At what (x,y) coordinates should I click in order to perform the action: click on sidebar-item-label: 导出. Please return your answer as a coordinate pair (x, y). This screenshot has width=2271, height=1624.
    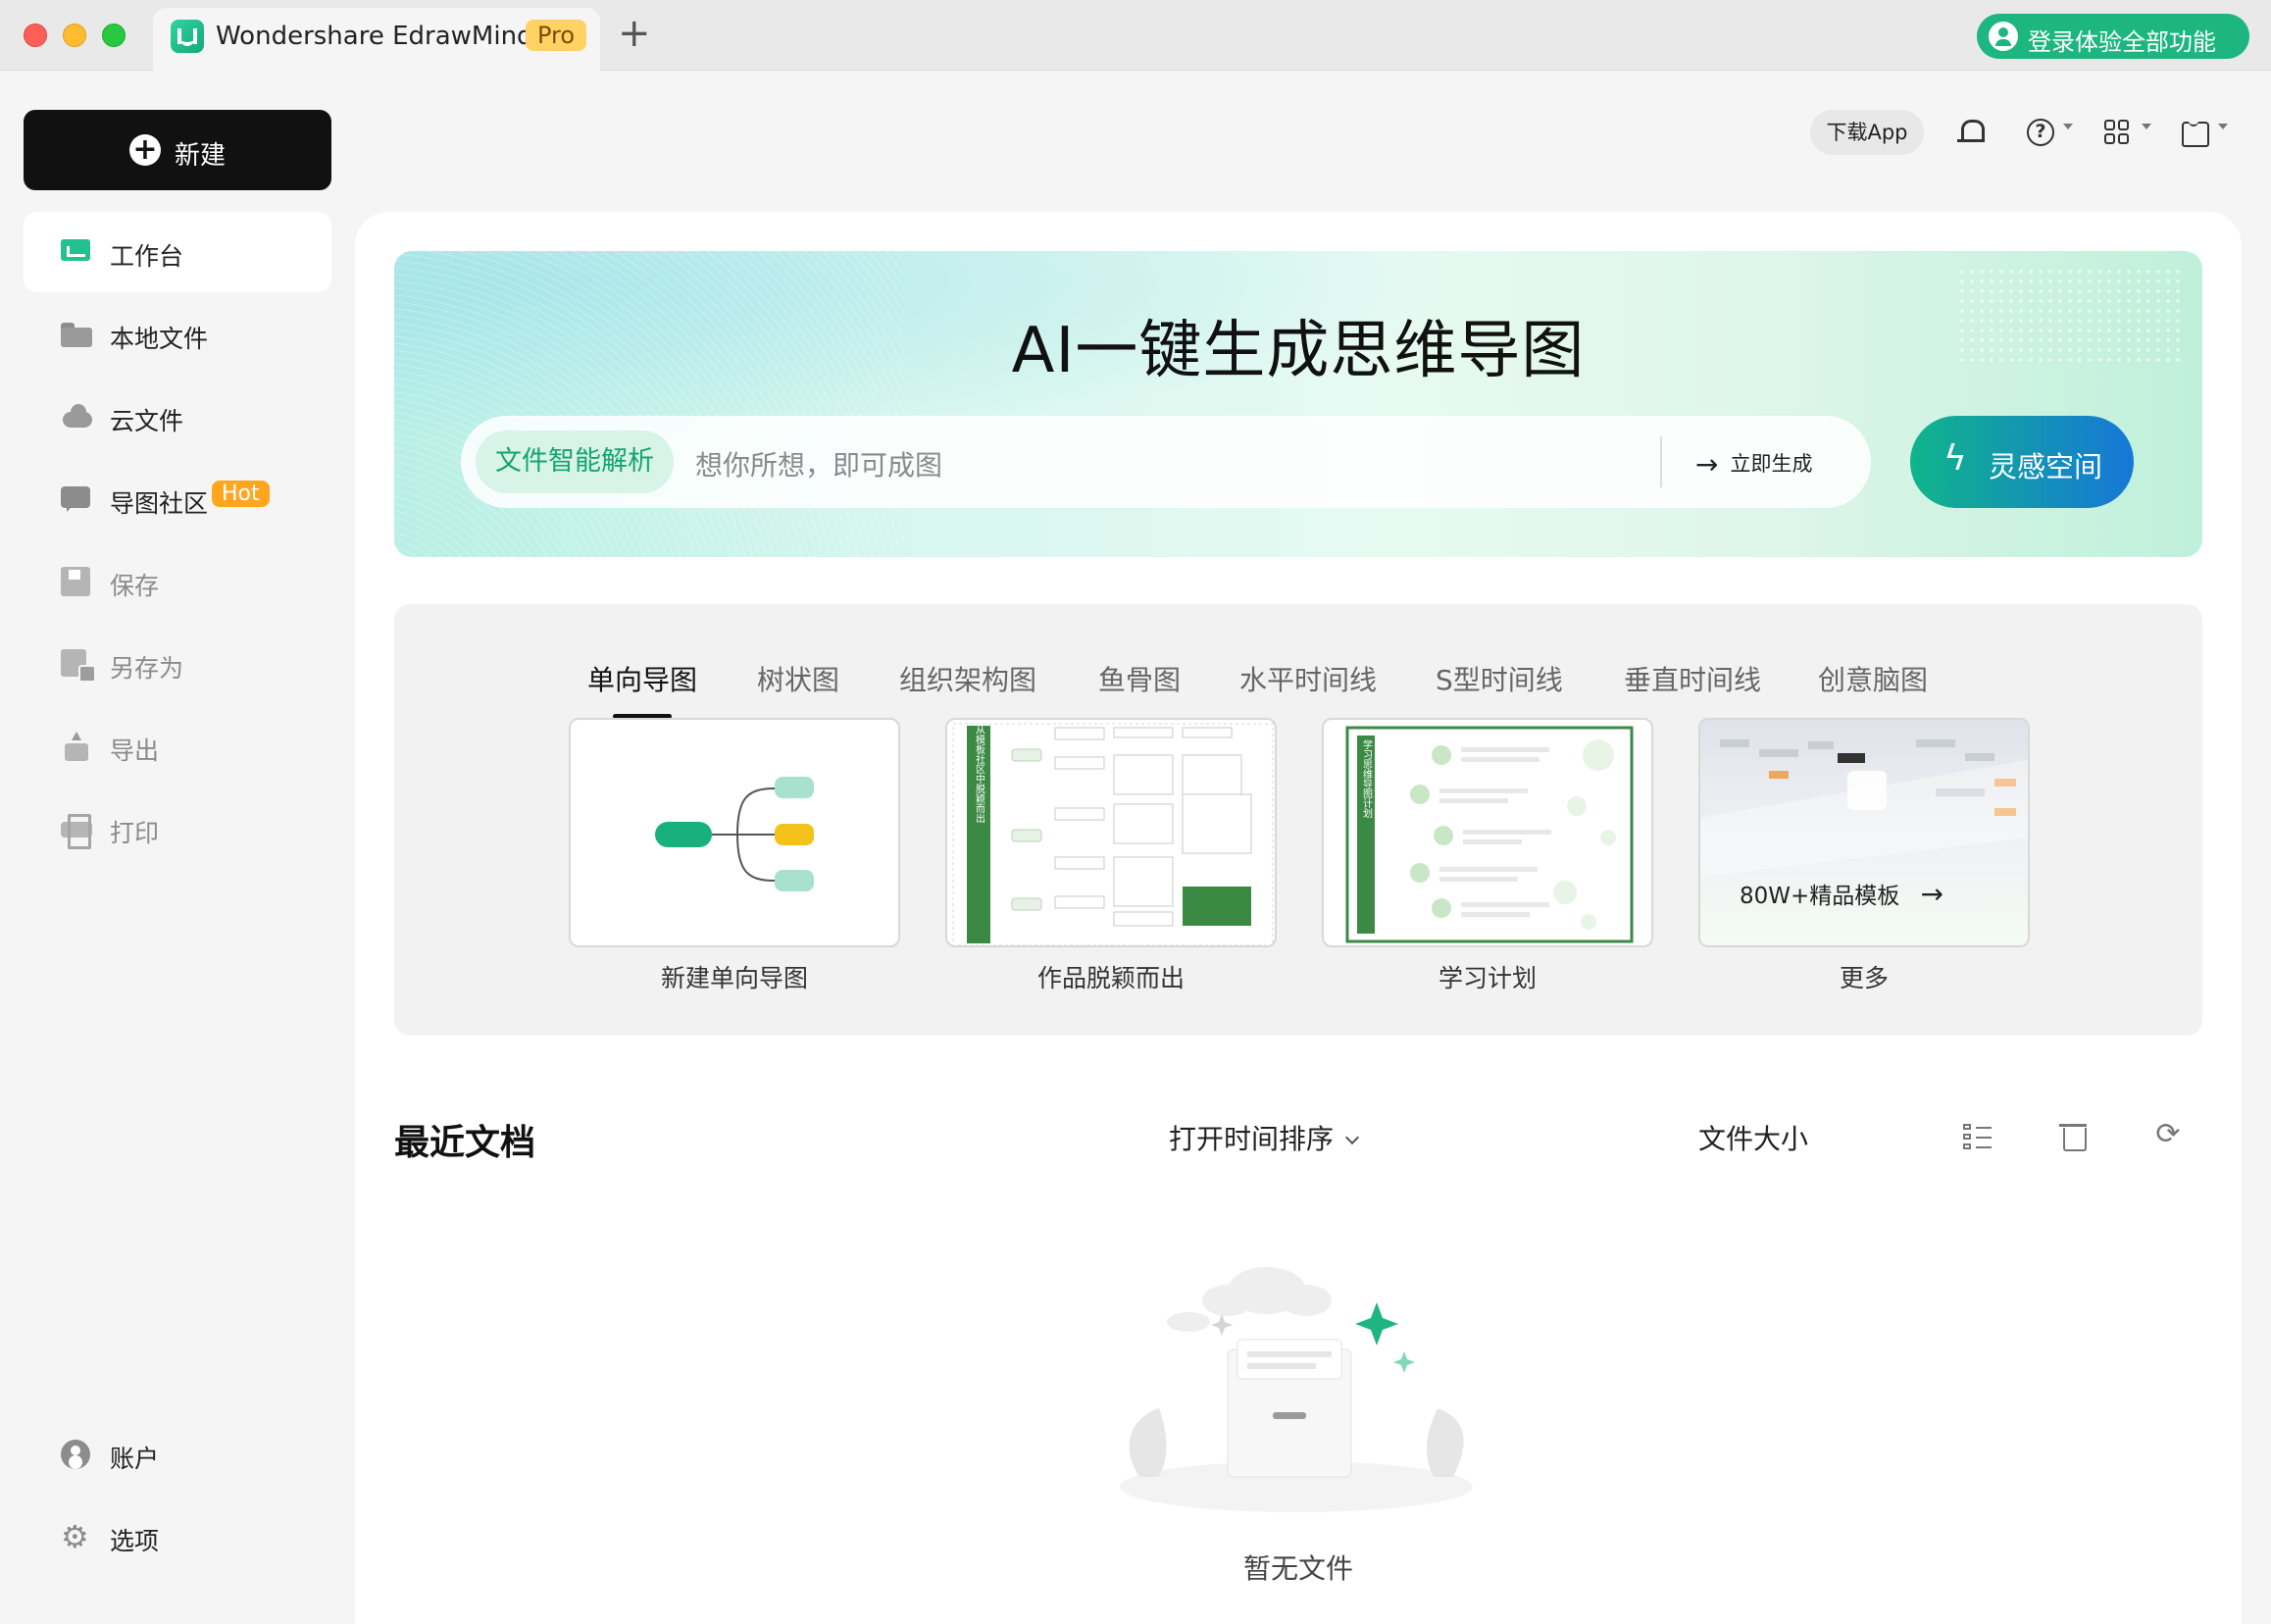
    Looking at the image, I should click on (135, 750).